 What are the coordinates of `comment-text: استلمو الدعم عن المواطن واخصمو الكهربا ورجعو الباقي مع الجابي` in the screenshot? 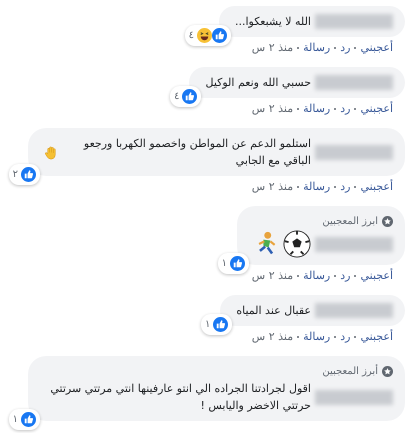 It's located at (196, 152).